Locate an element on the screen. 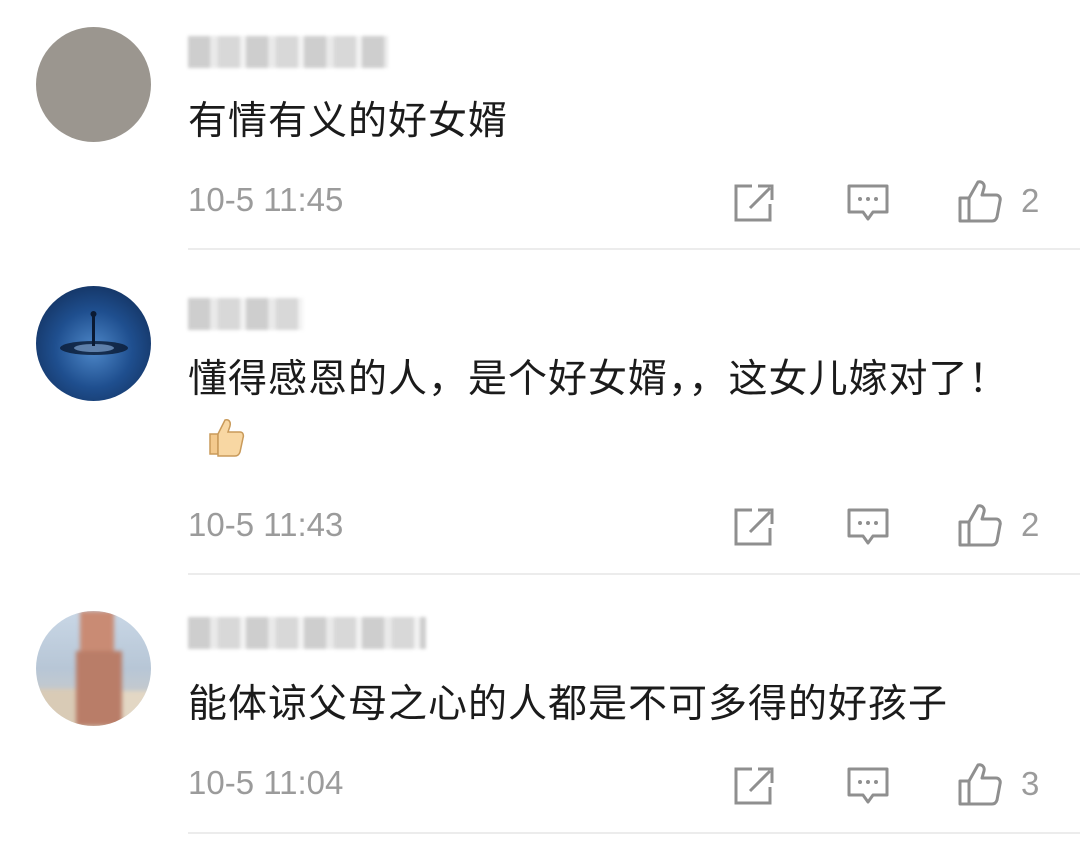 The width and height of the screenshot is (1080, 849). comment-text: 懂得感恩的人，是个好女婿，，这女儿嫁对了！ is located at coordinates (617, 413).